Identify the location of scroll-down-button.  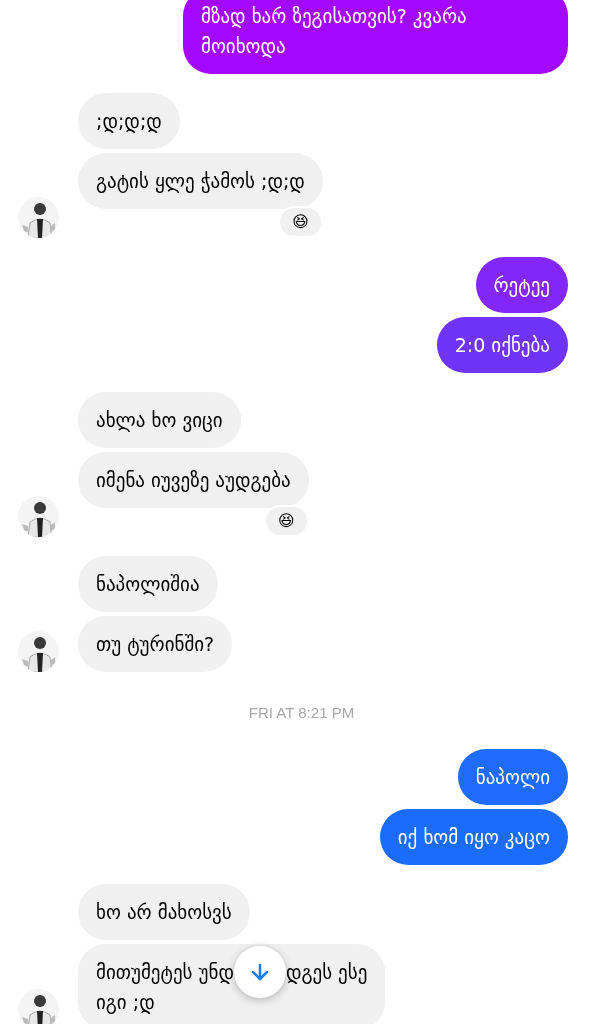
(259, 971).